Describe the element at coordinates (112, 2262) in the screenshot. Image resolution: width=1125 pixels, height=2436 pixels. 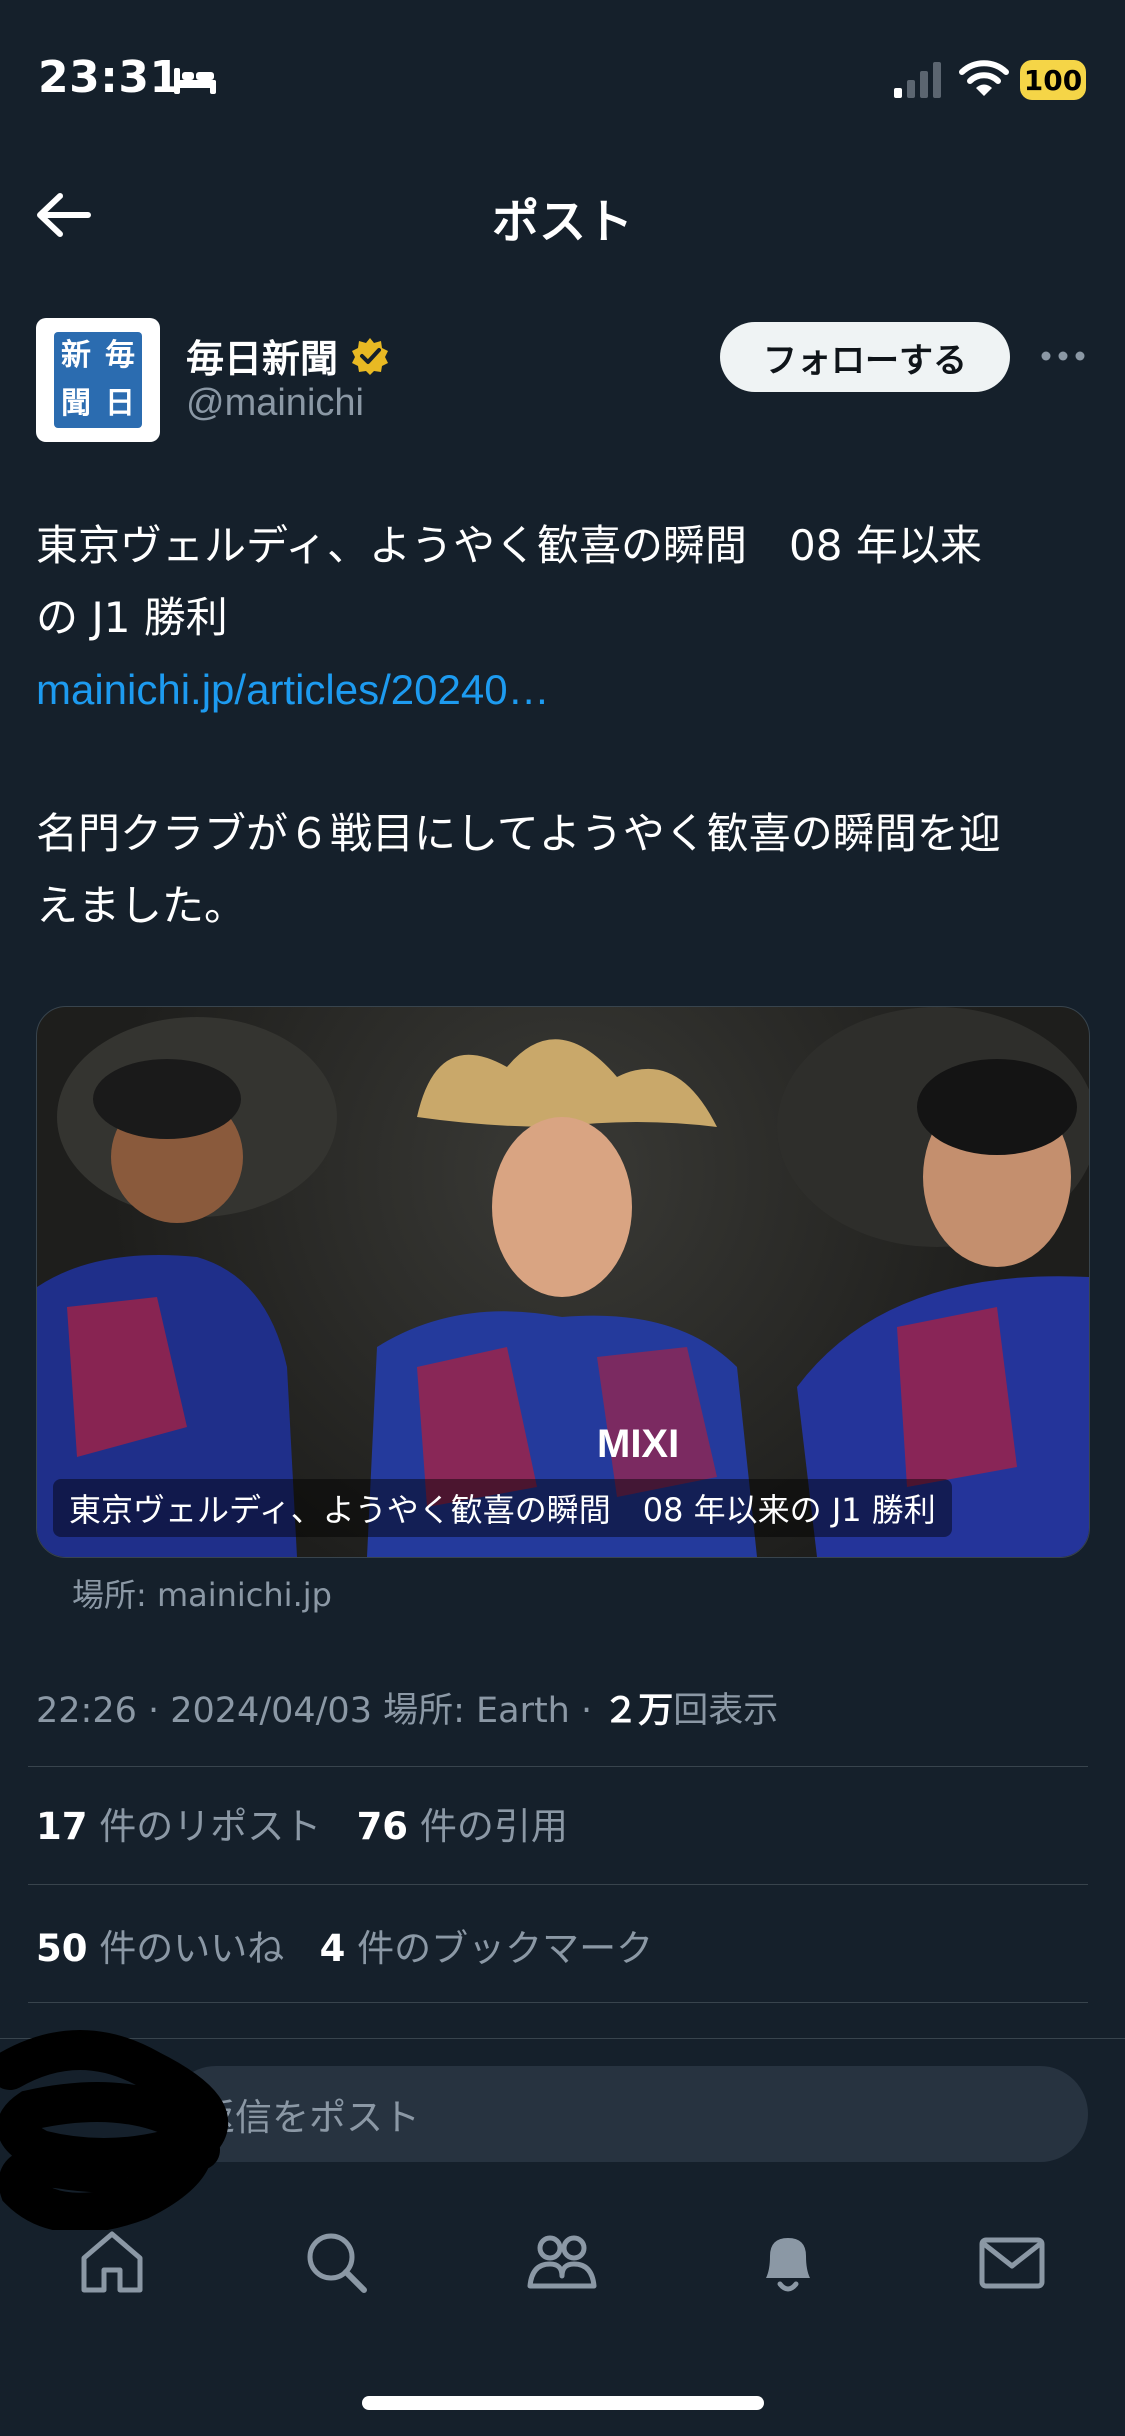
I see `home-icon` at that location.